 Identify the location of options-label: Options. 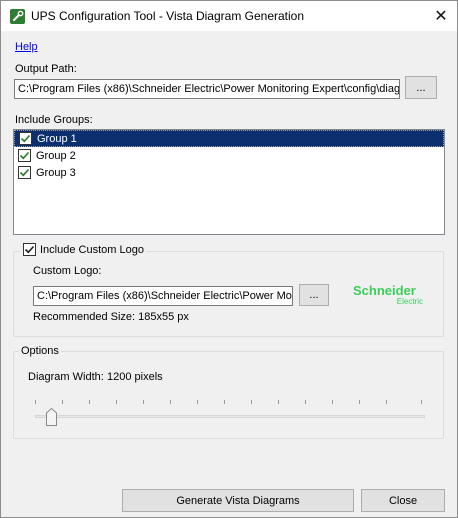
(40, 351).